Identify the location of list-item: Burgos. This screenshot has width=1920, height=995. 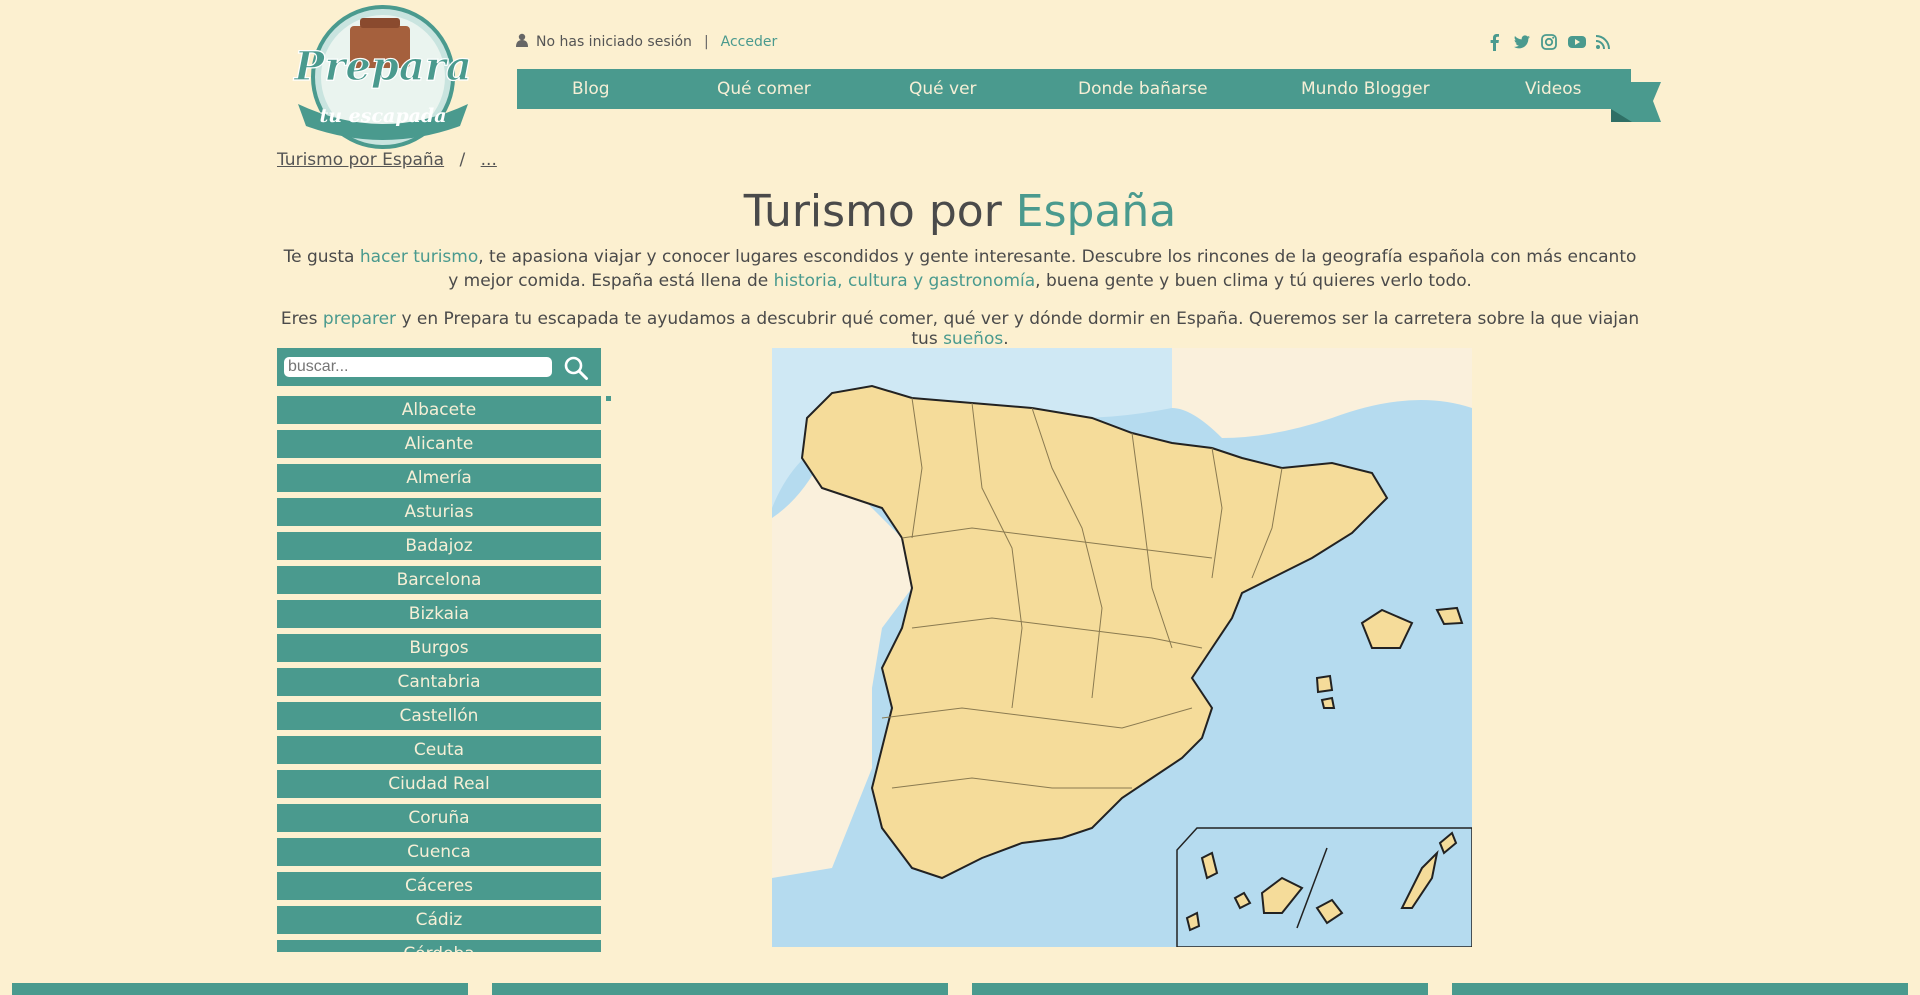
(439, 648).